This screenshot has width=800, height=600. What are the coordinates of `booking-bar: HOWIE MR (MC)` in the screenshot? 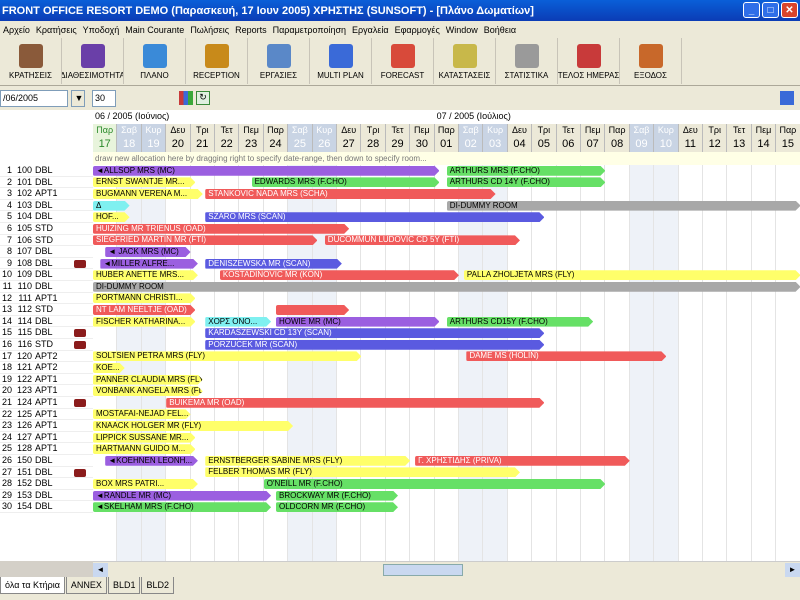 It's located at (357, 322).